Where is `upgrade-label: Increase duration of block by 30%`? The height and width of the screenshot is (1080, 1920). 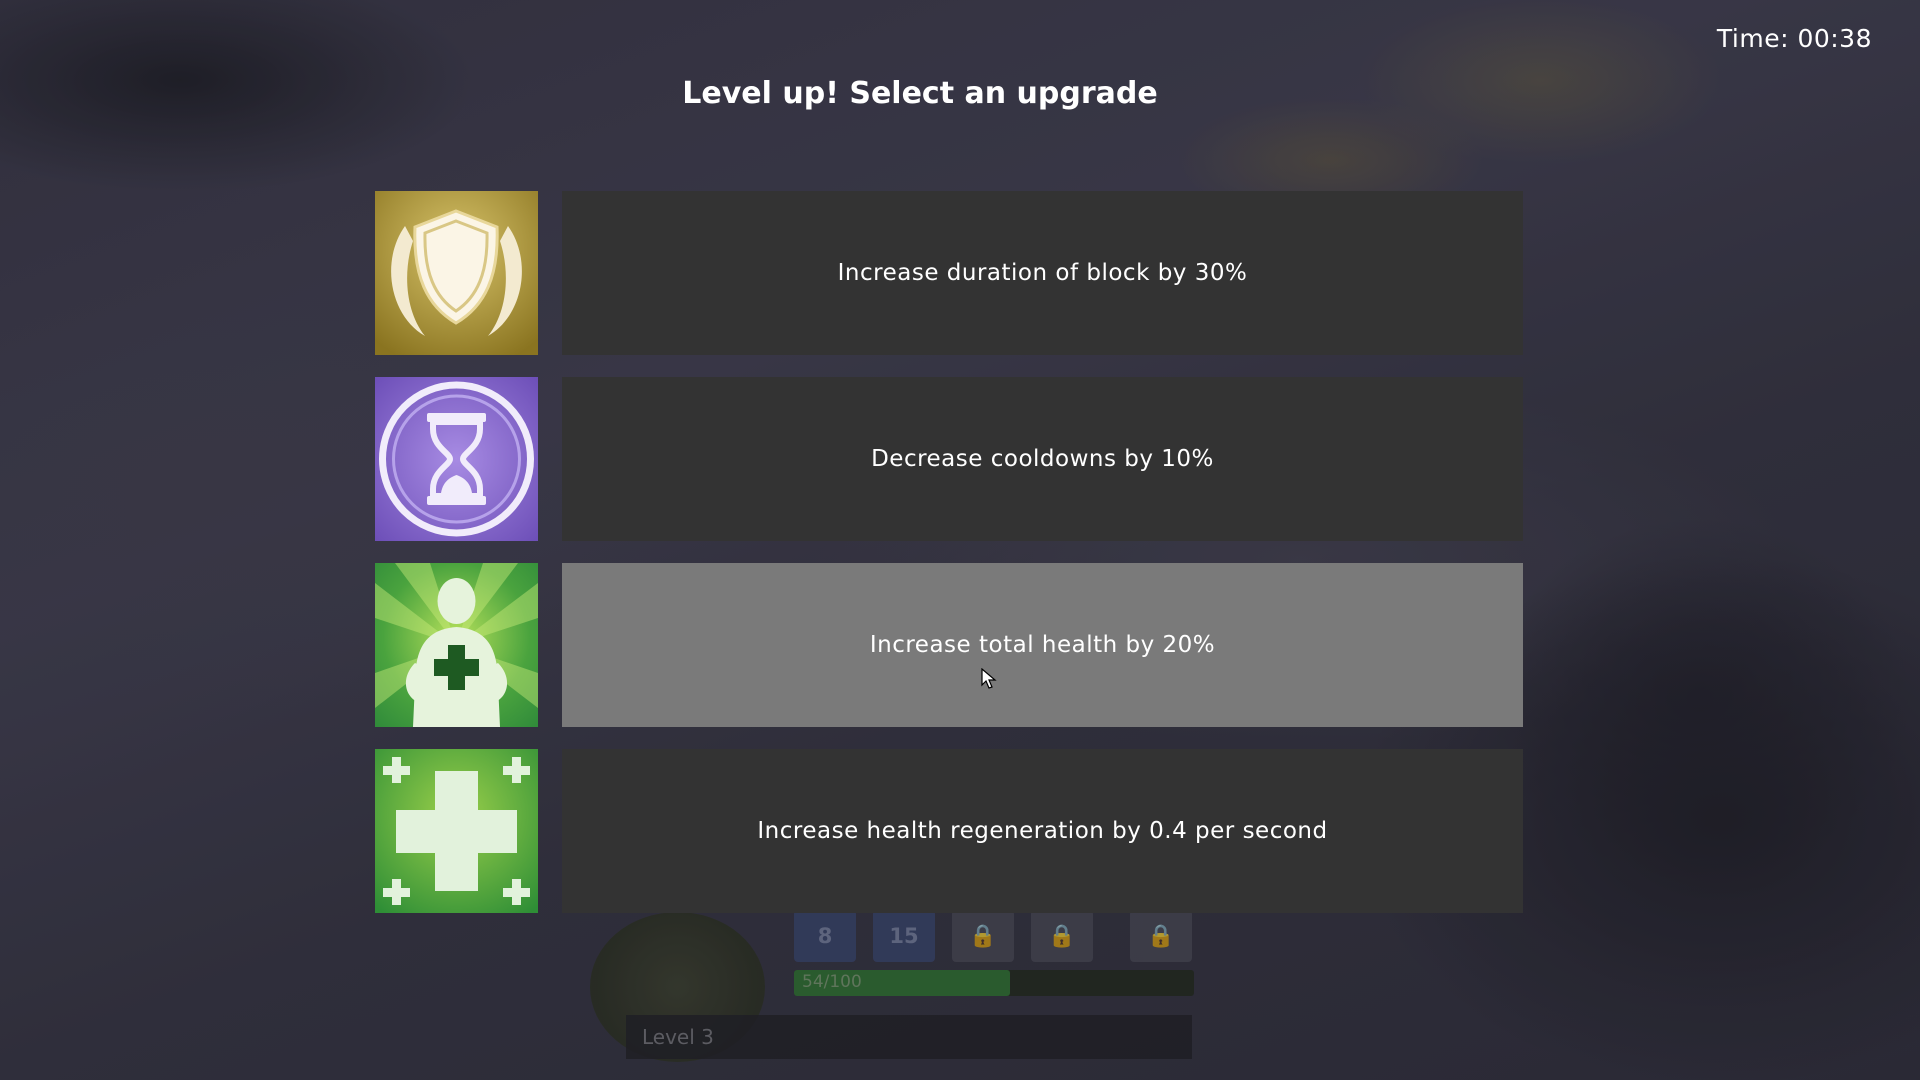
upgrade-label: Increase duration of block by 30% is located at coordinates (1042, 273).